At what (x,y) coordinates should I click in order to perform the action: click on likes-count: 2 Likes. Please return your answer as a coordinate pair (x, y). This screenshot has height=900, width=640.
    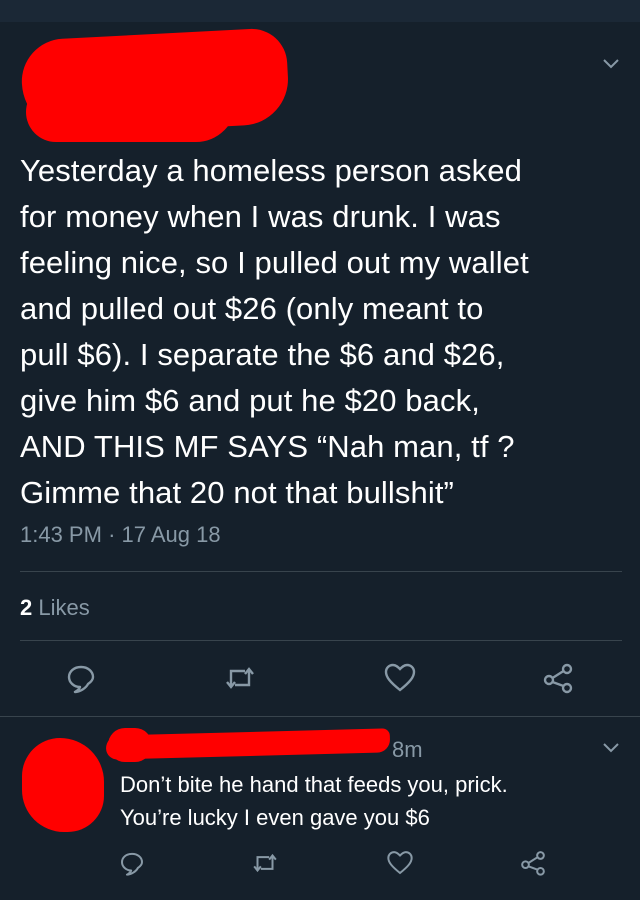
    Looking at the image, I should click on (55, 608).